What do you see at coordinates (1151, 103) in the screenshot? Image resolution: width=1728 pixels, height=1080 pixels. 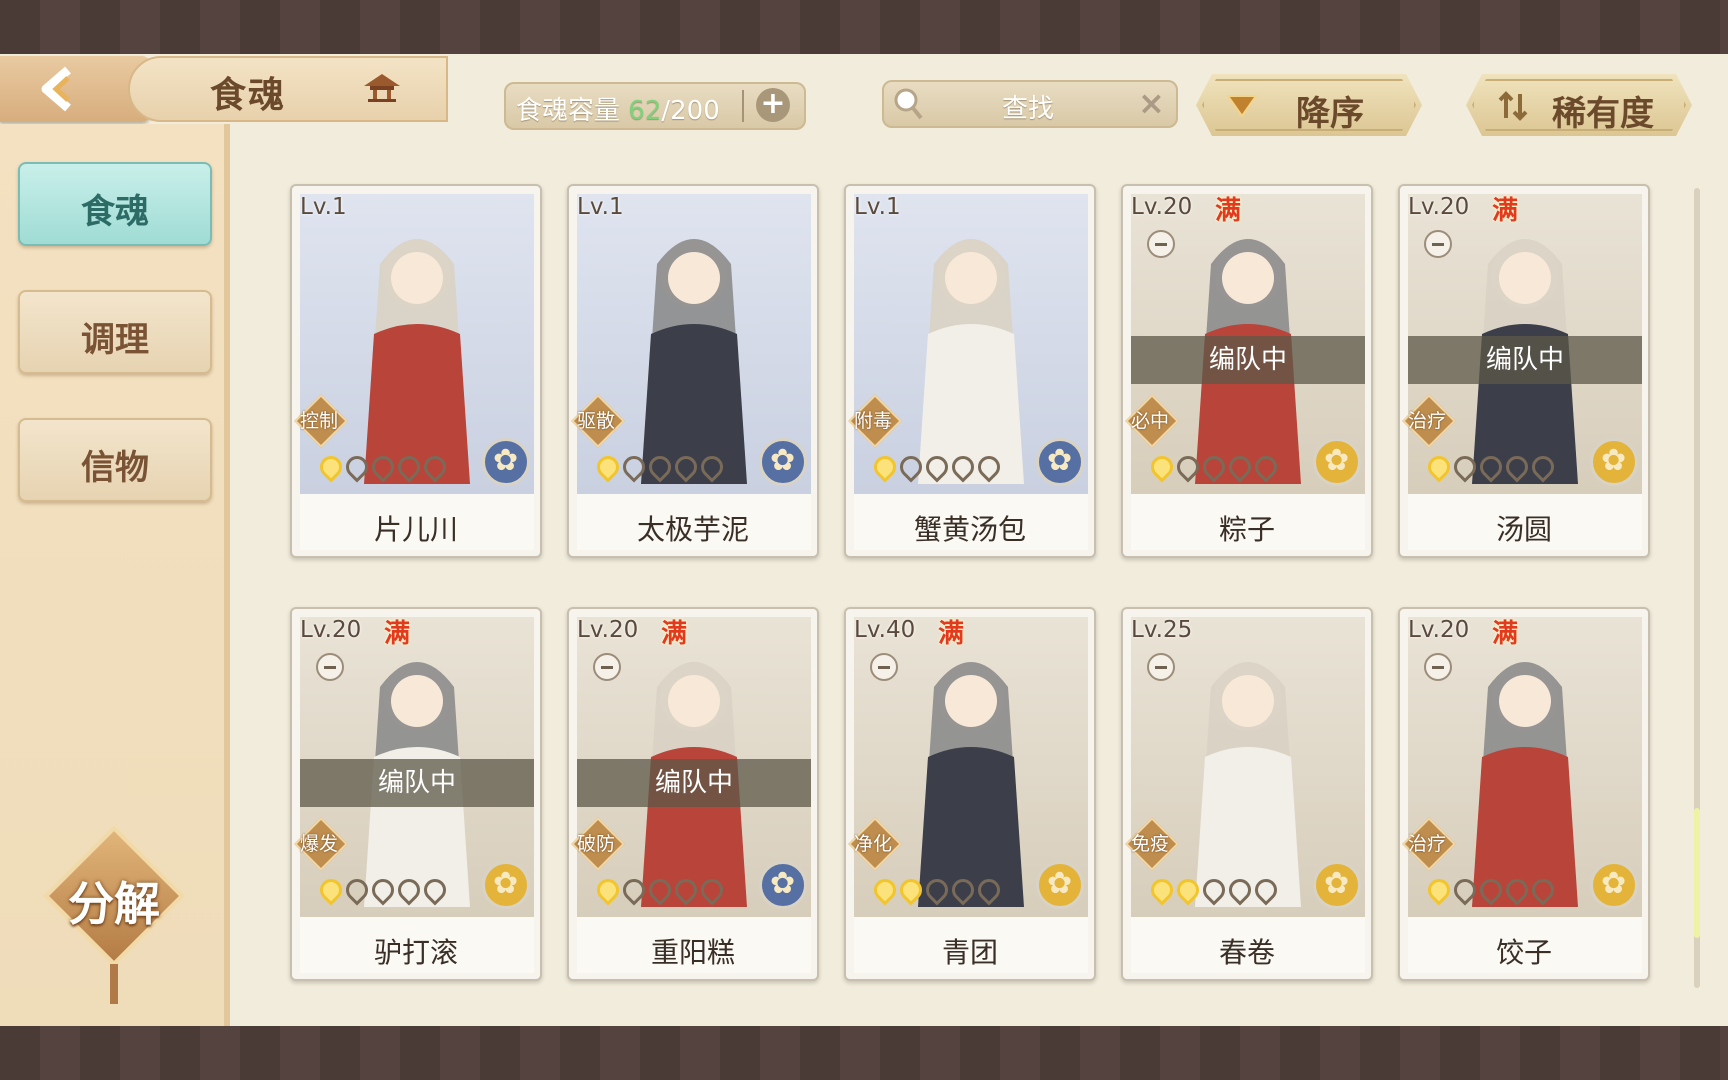 I see `clear-search-icon: ×` at bounding box center [1151, 103].